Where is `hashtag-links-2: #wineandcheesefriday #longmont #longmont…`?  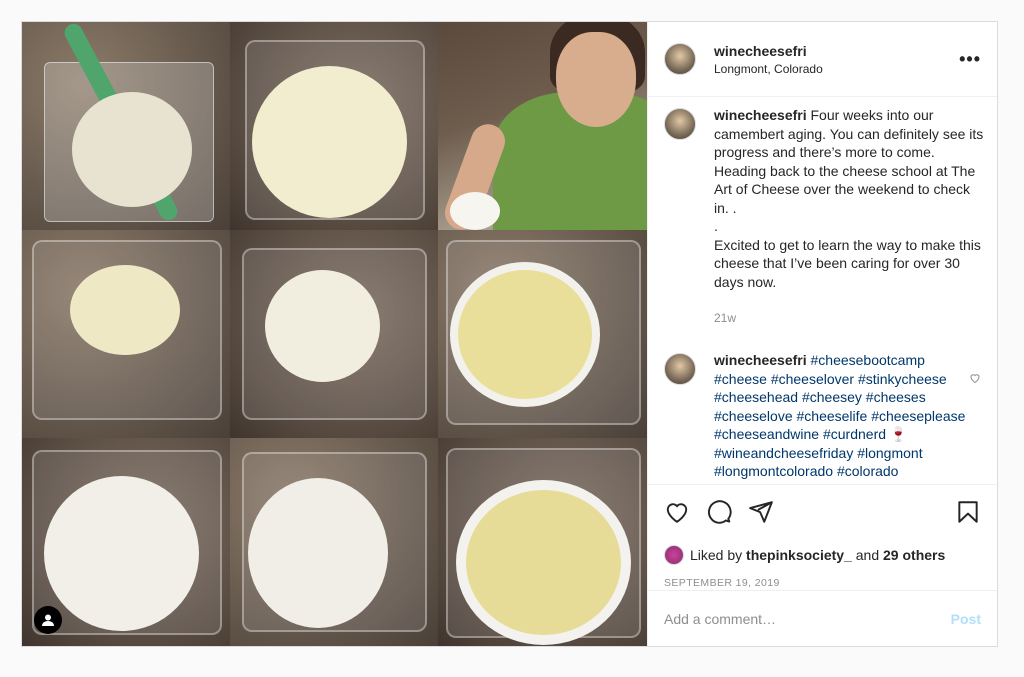
hashtag-links-2: #wineandcheesefriday #longmont #longmont… is located at coordinates (818, 462).